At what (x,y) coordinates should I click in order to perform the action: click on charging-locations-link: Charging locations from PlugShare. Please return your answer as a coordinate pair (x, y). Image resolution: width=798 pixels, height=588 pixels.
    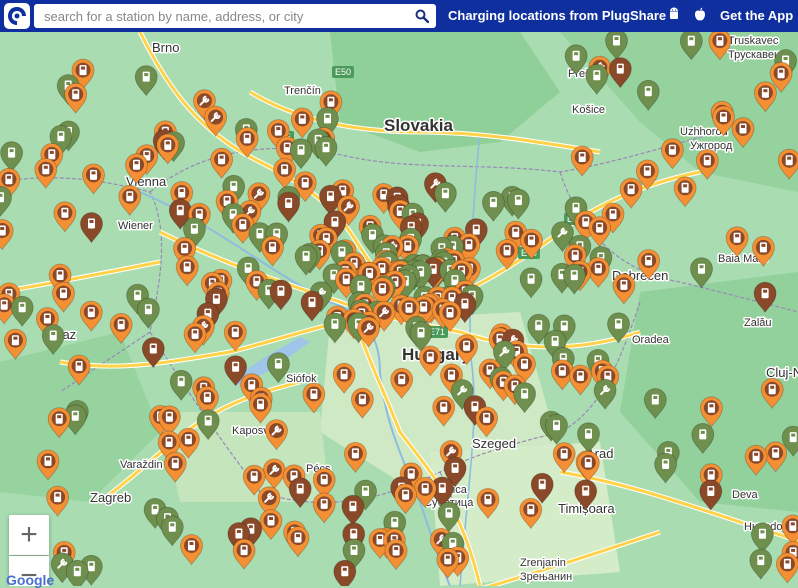
    Looking at the image, I should click on (557, 15).